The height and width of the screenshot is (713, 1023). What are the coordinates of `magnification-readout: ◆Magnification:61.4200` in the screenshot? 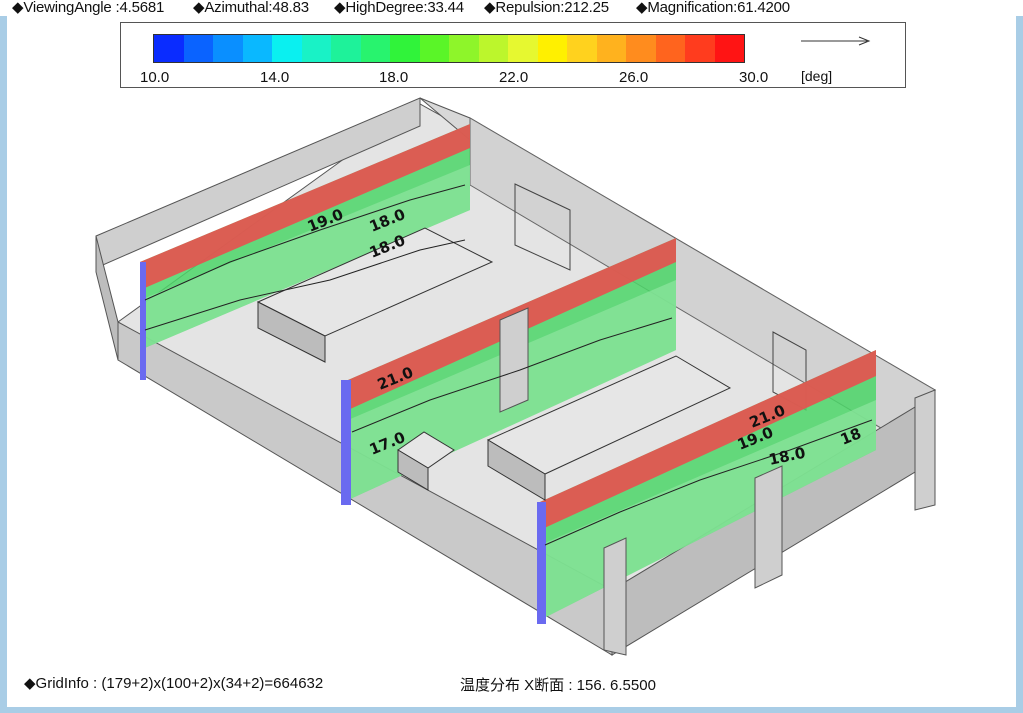 It's located at (713, 8).